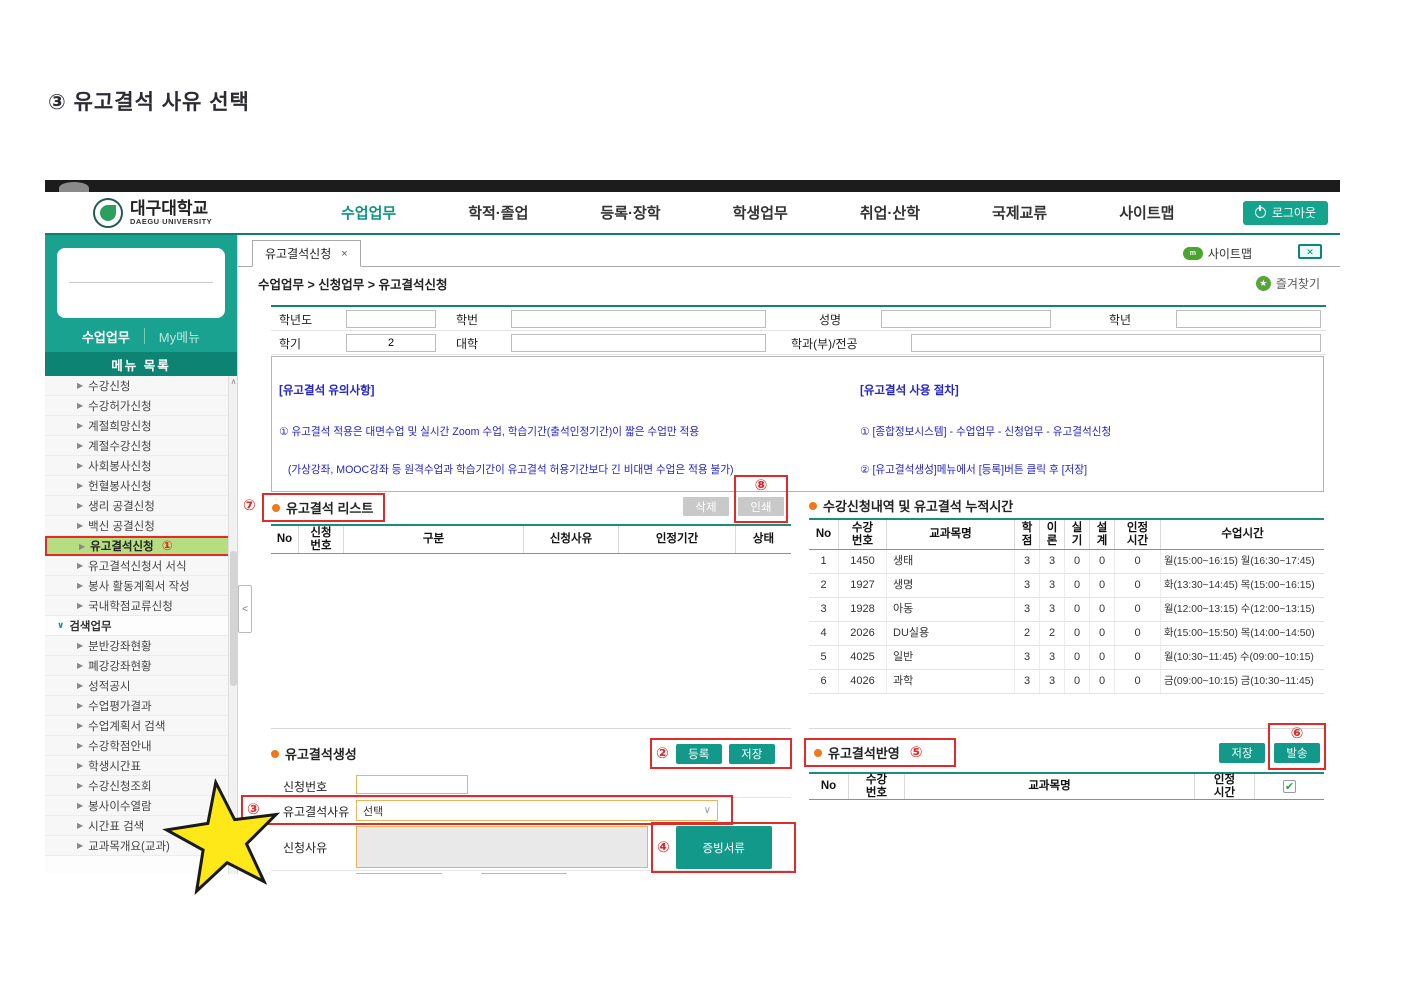 The height and width of the screenshot is (992, 1403). Describe the element at coordinates (141, 426) in the screenshot. I see `sidebar-item-seasonal-hope: ▶ 계절희망신청` at that location.